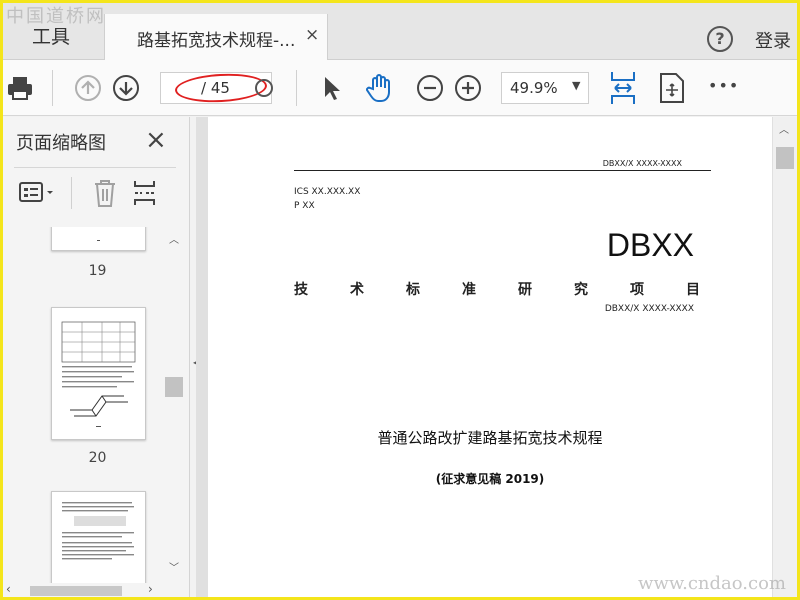 This screenshot has width=800, height=600. Describe the element at coordinates (400, 88) in the screenshot. I see `toolbar: / 45 49.9% ▼ •••` at that location.